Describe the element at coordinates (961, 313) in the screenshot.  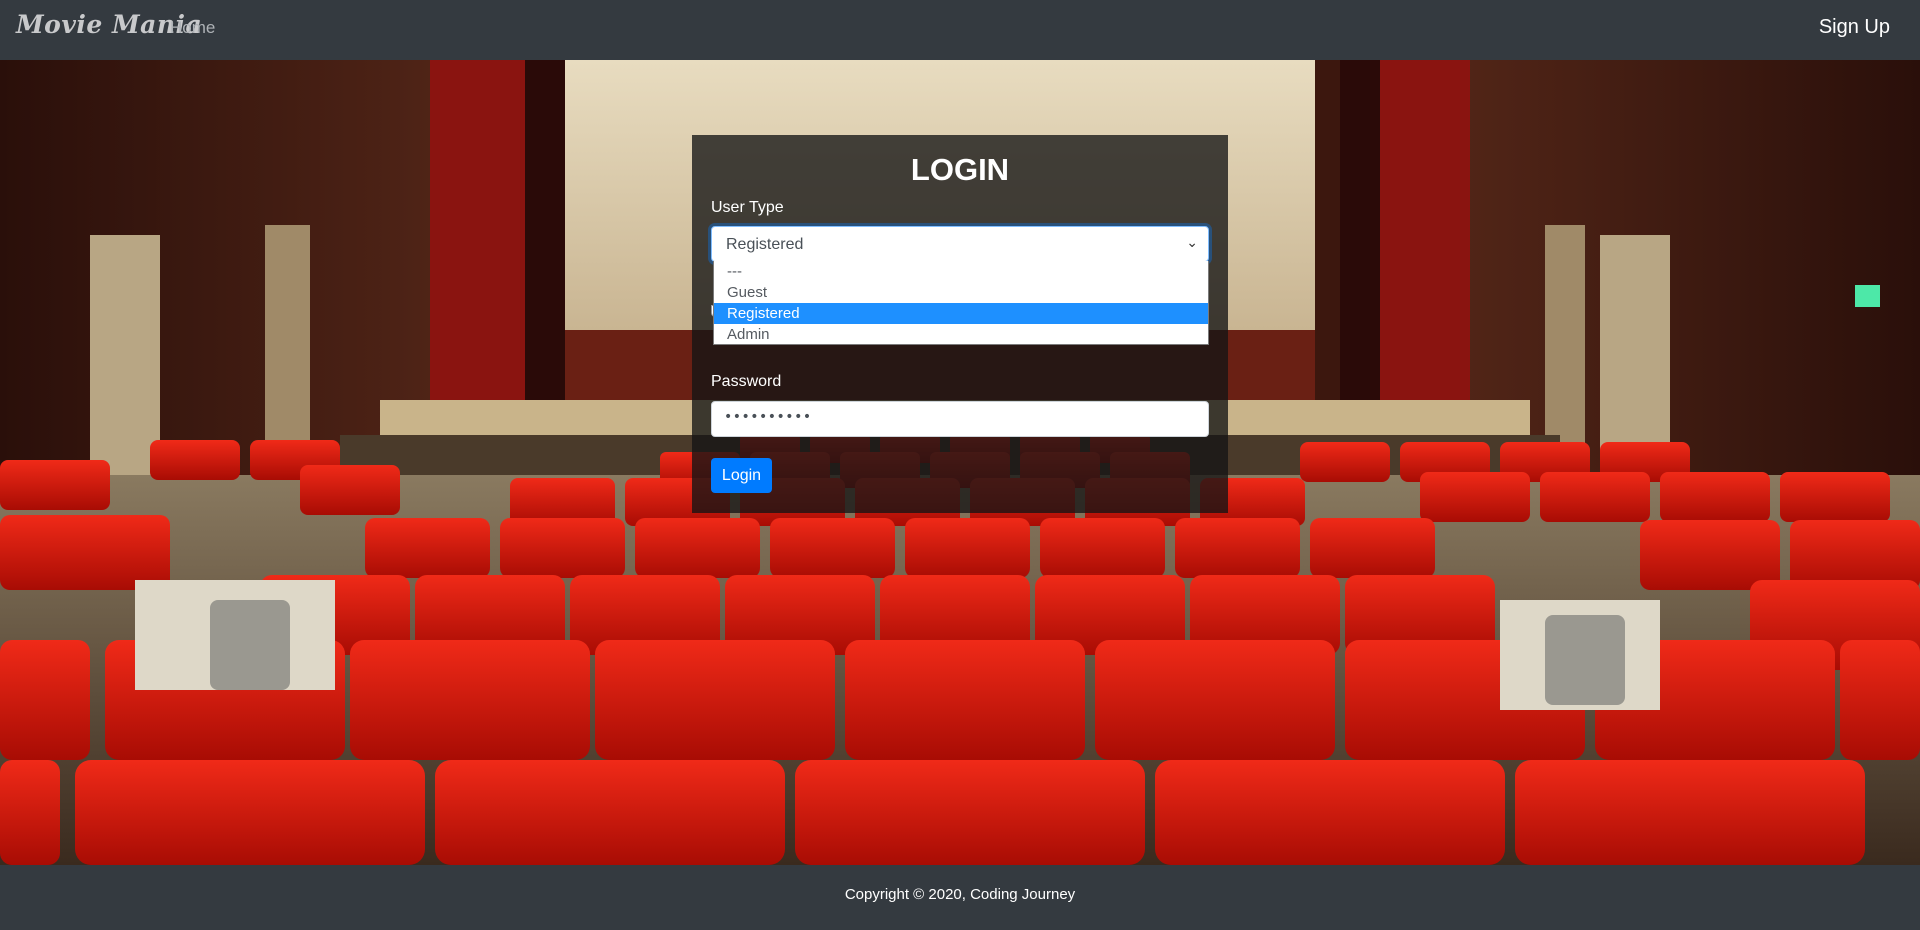
I see `option-registered: Registered` at that location.